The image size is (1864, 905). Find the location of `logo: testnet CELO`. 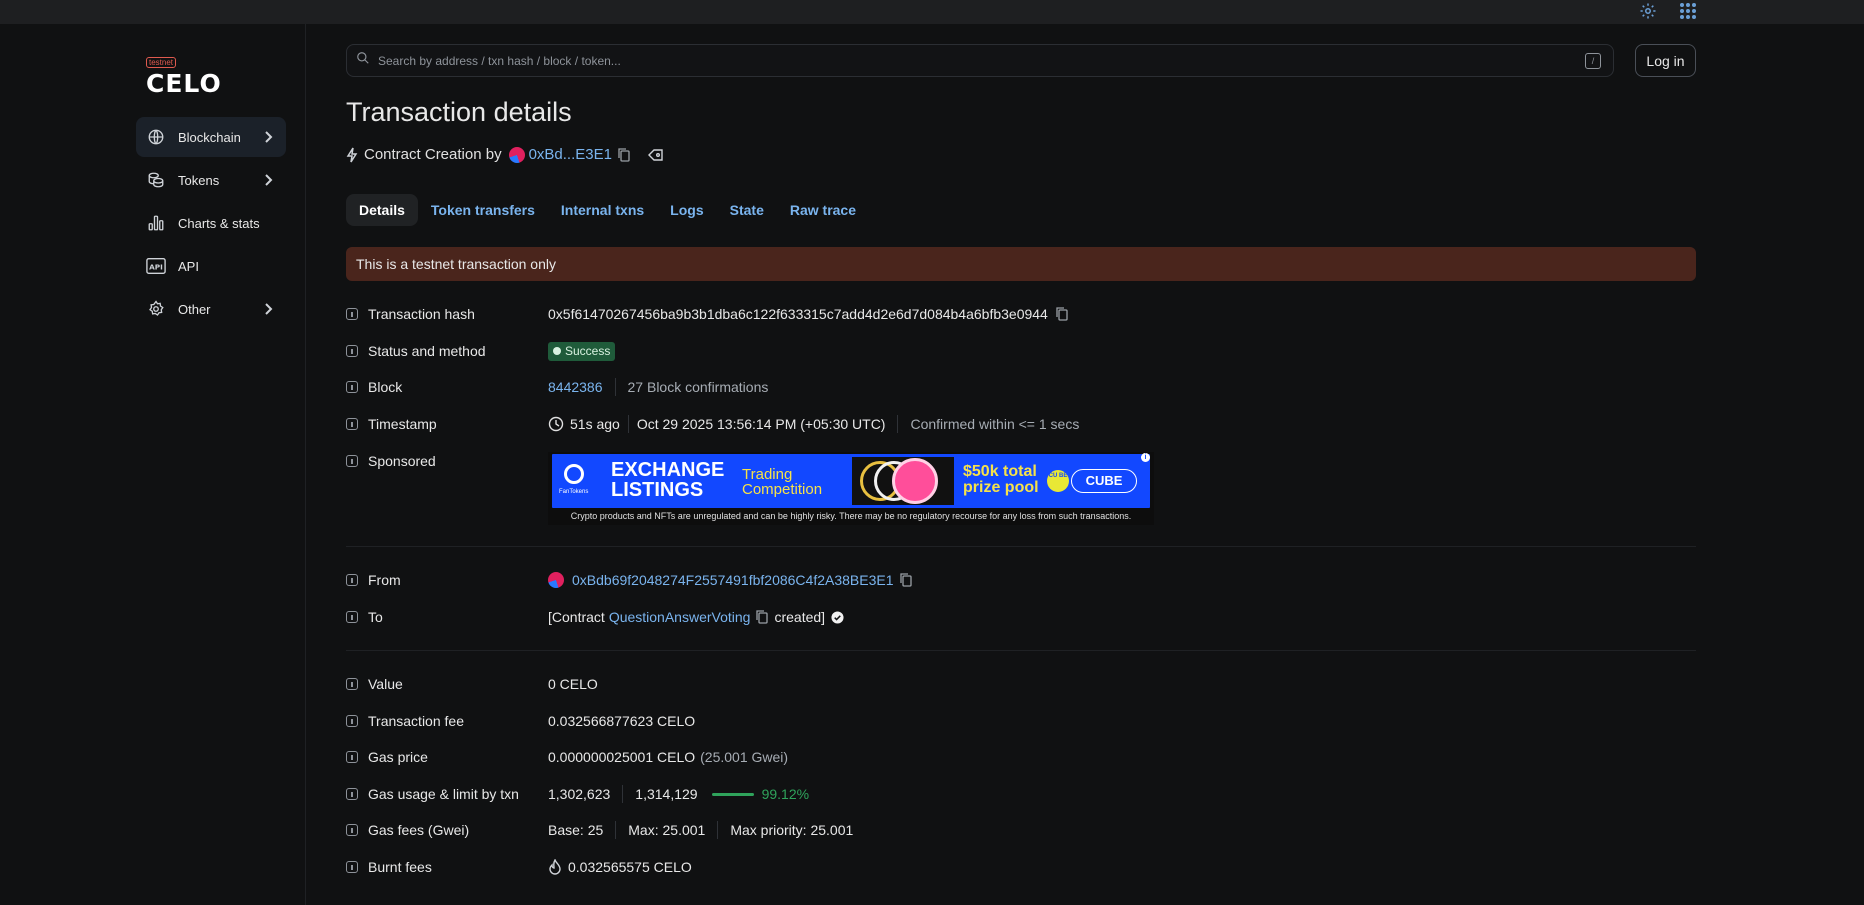

logo: testnet CELO is located at coordinates (184, 74).